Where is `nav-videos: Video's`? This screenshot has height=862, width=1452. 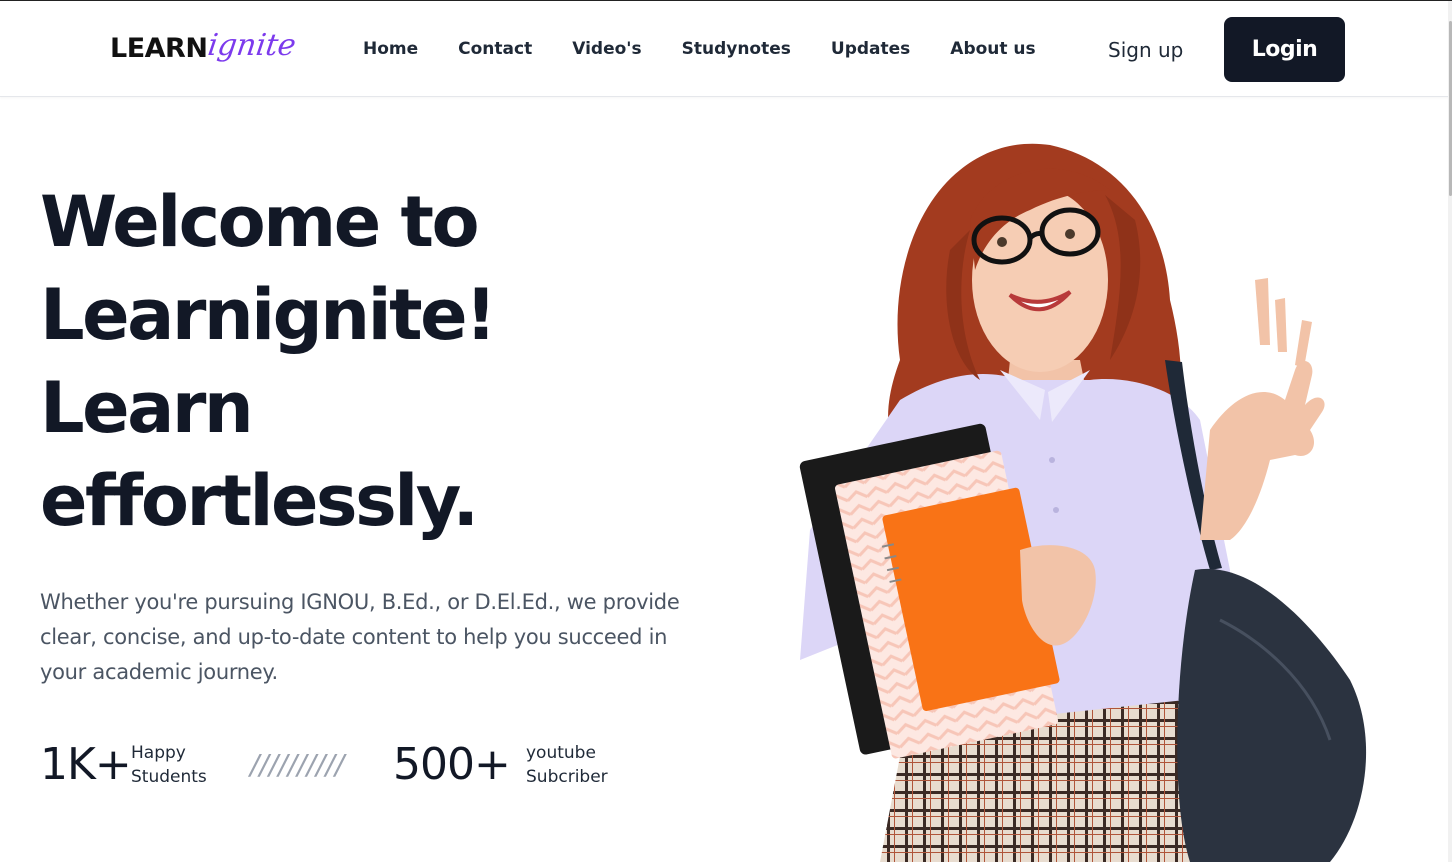 nav-videos: Video's is located at coordinates (606, 49).